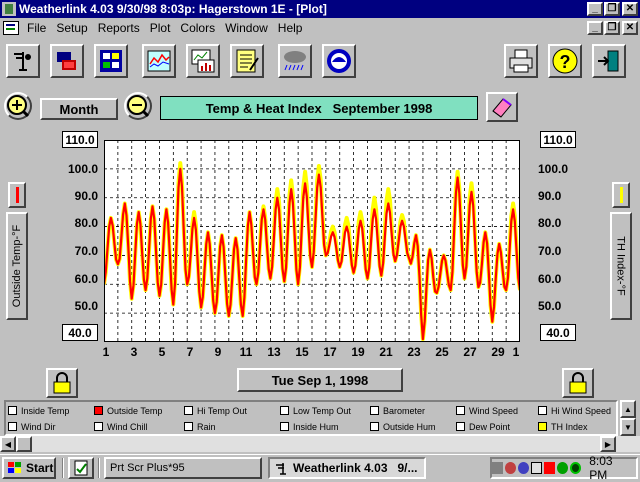  What do you see at coordinates (134, 352) in the screenshot?
I see `x-tick: 3` at bounding box center [134, 352].